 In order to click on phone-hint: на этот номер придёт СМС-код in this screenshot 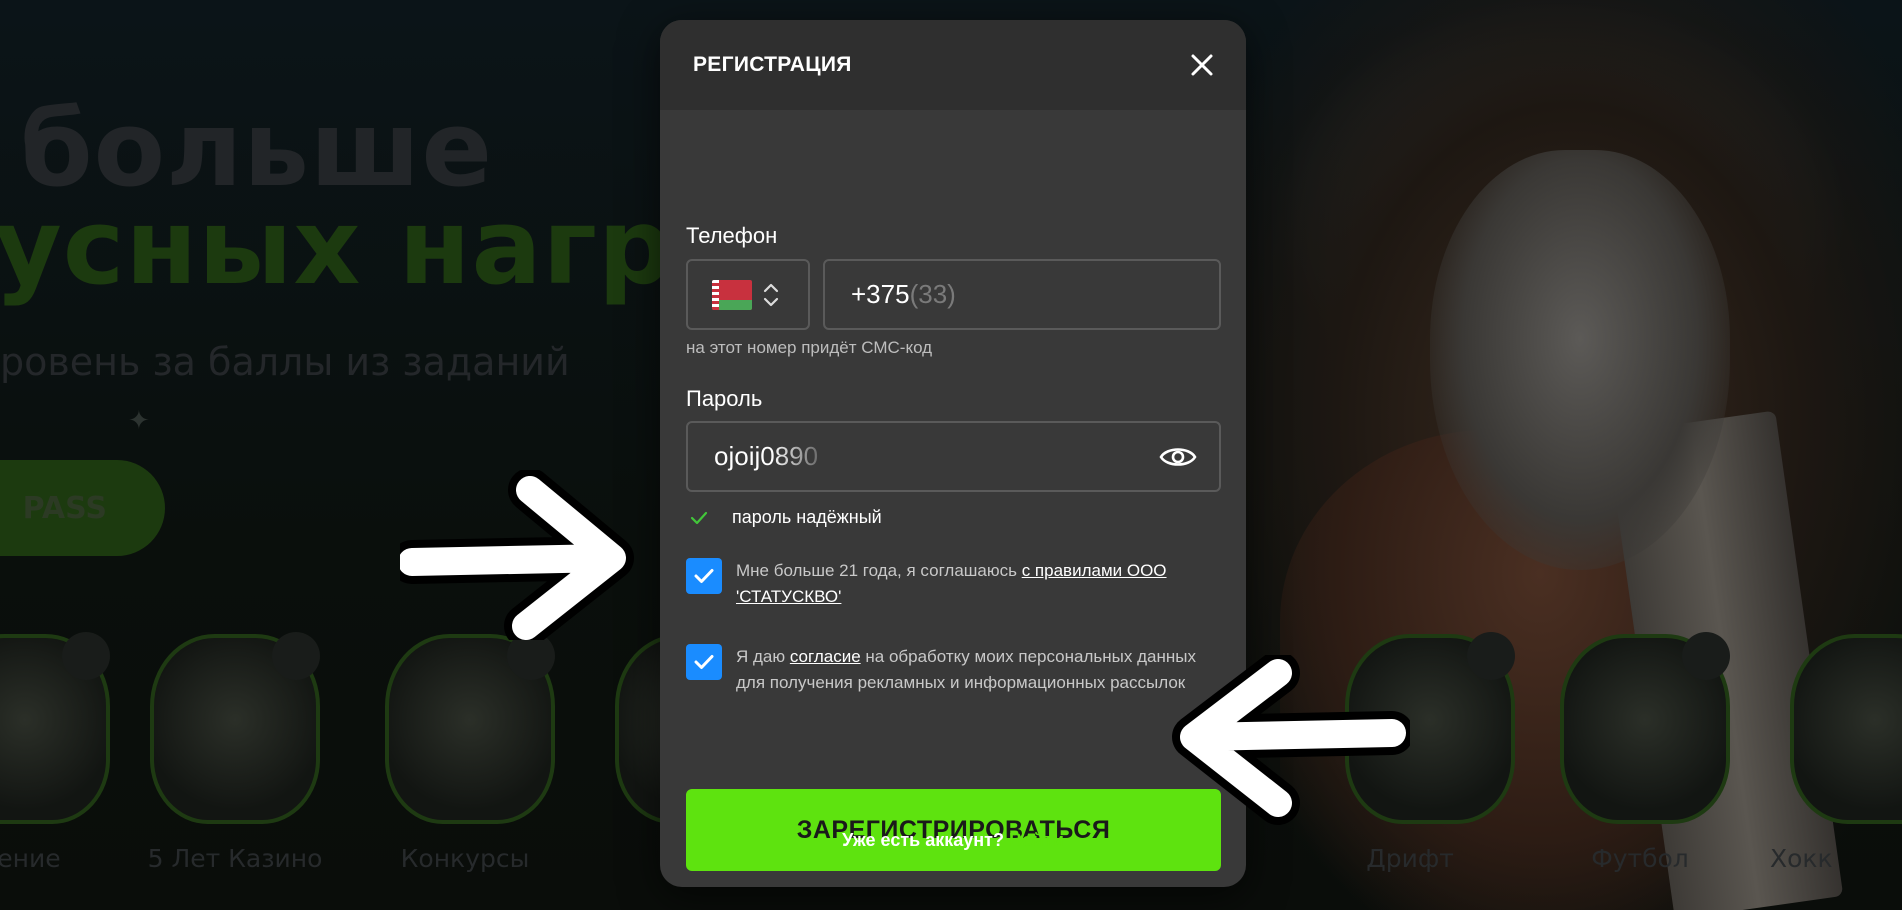, I will do `click(809, 347)`.